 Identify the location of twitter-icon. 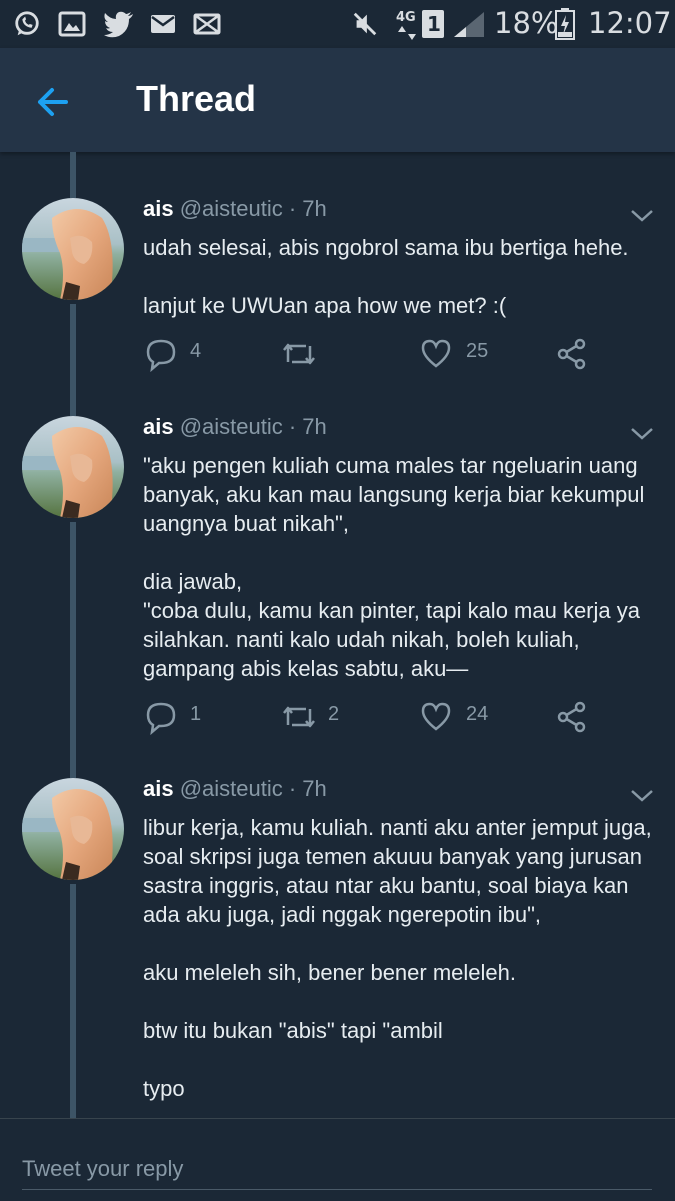
(118, 24).